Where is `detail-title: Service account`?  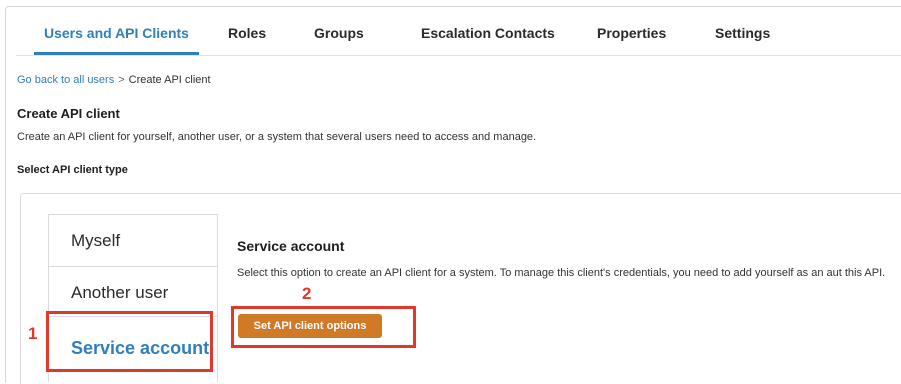
detail-title: Service account is located at coordinates (291, 246).